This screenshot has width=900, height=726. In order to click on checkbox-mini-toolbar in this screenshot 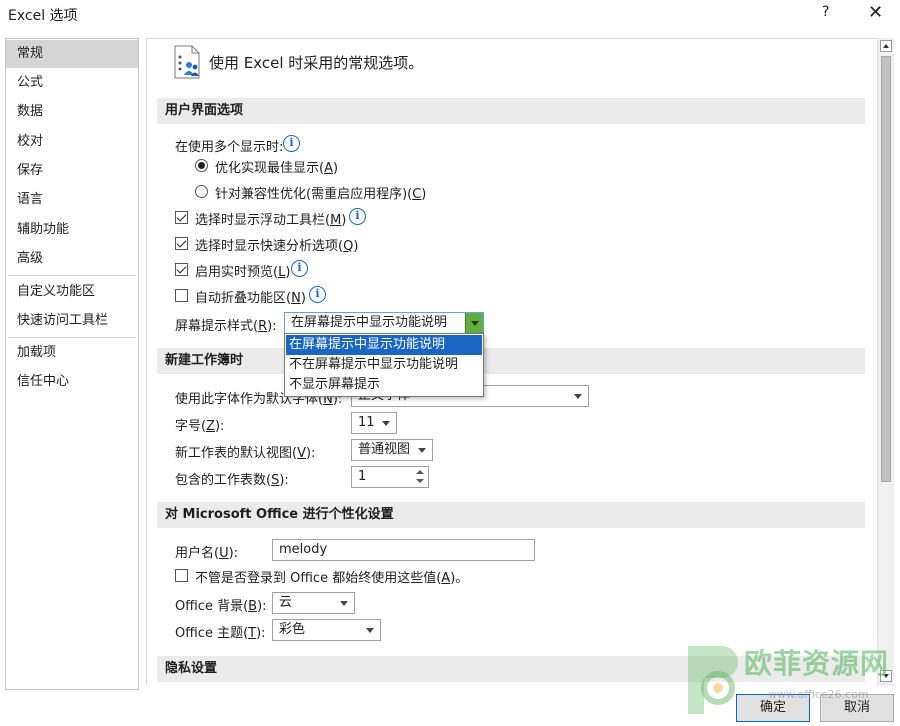, I will do `click(181, 217)`.